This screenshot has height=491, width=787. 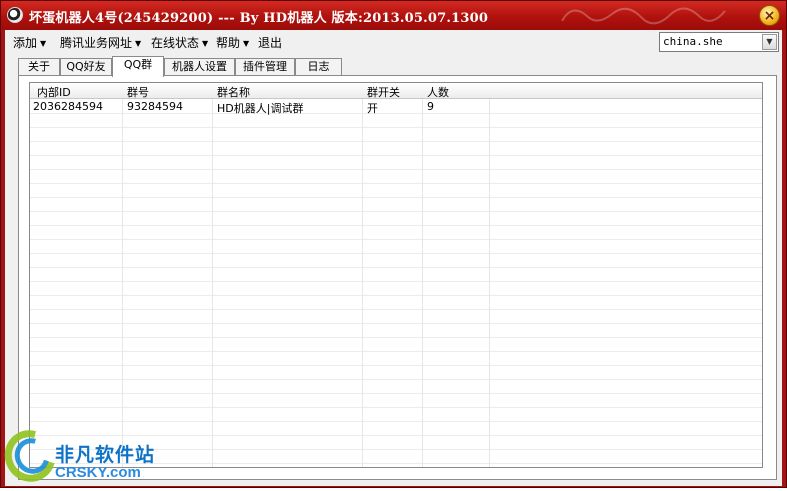 What do you see at coordinates (643, 16) in the screenshot?
I see `title-pattern-icon` at bounding box center [643, 16].